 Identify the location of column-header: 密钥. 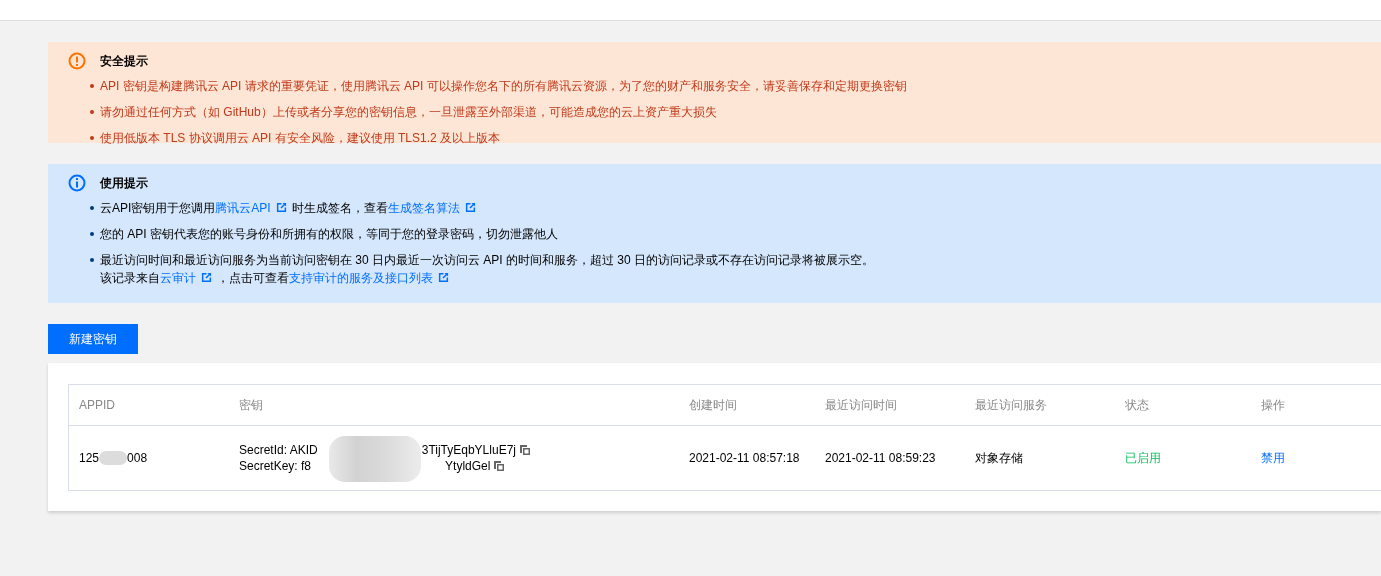
(251, 405).